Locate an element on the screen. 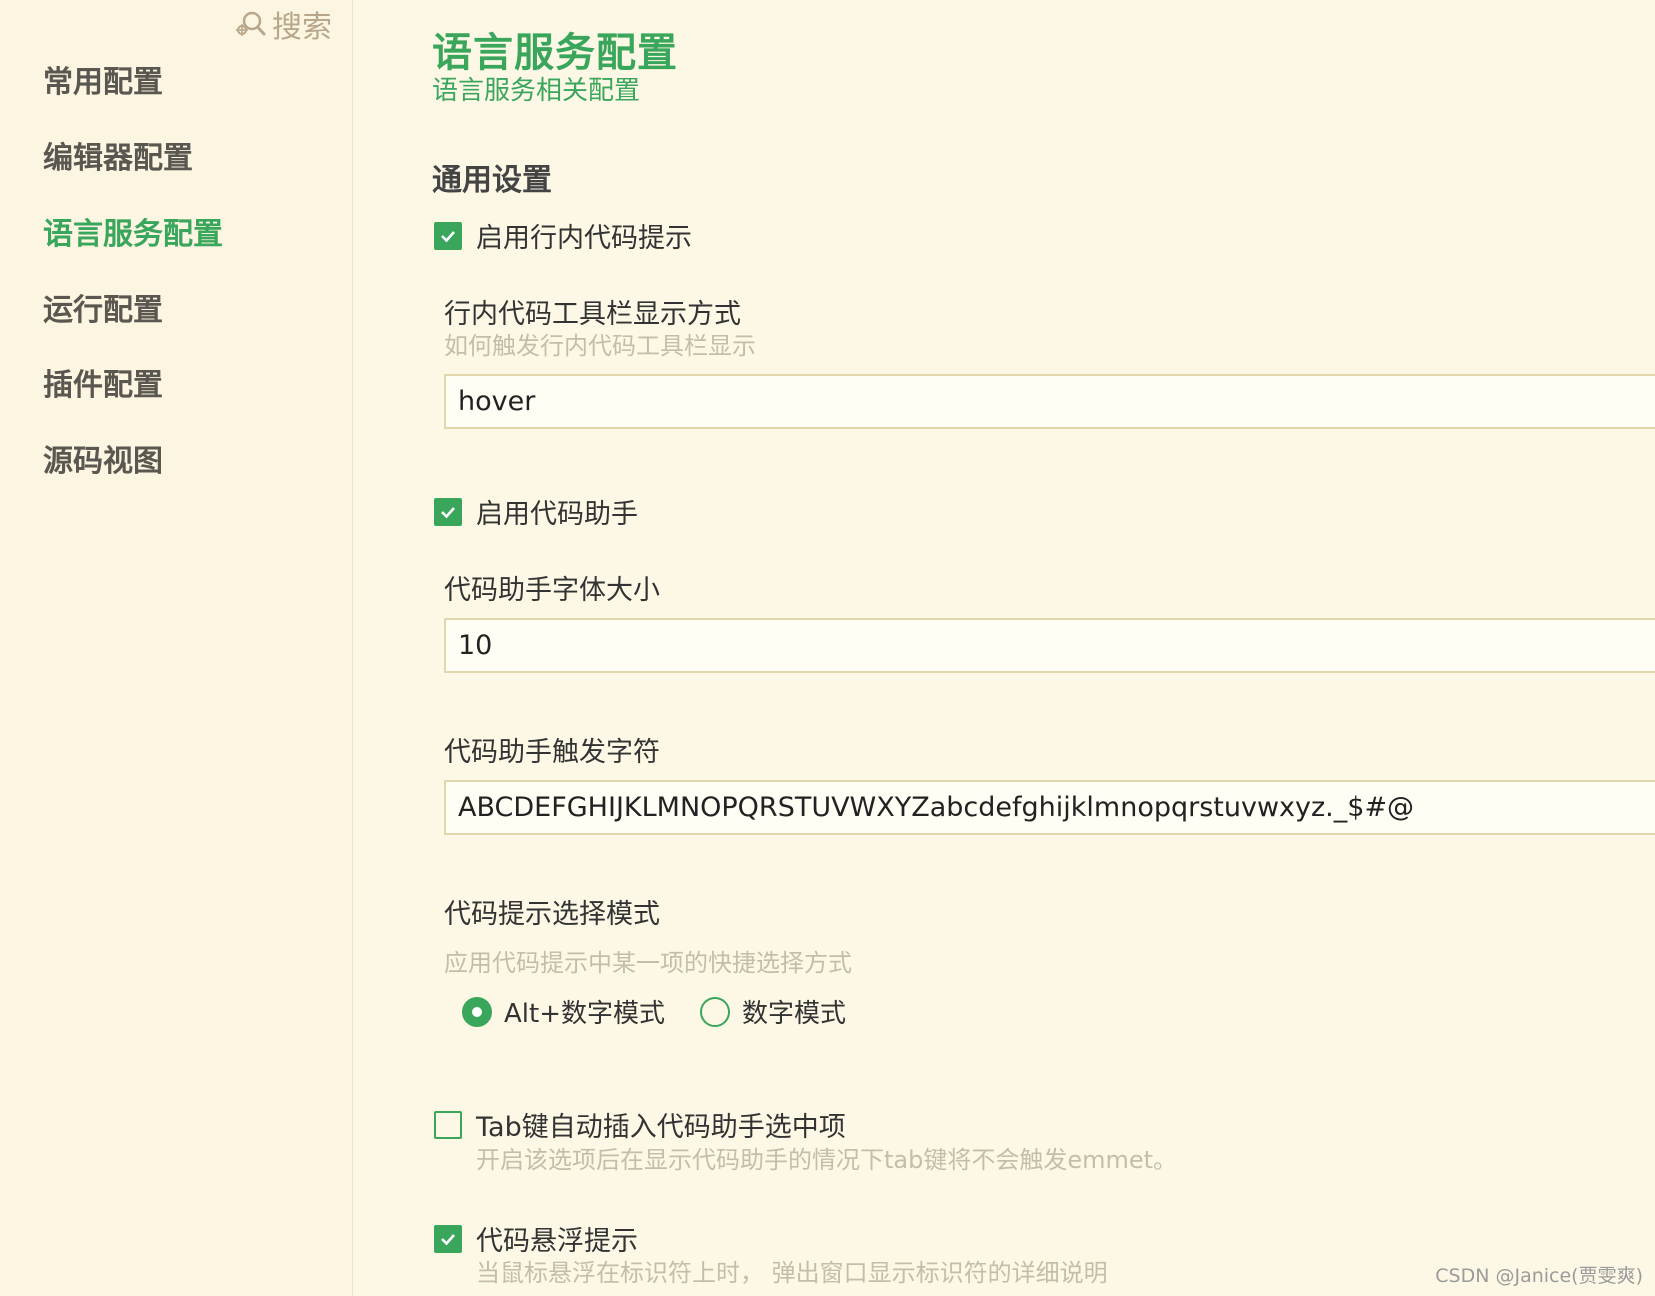  radio-alt-number-mode: Alt+数字模式 is located at coordinates (563, 1011).